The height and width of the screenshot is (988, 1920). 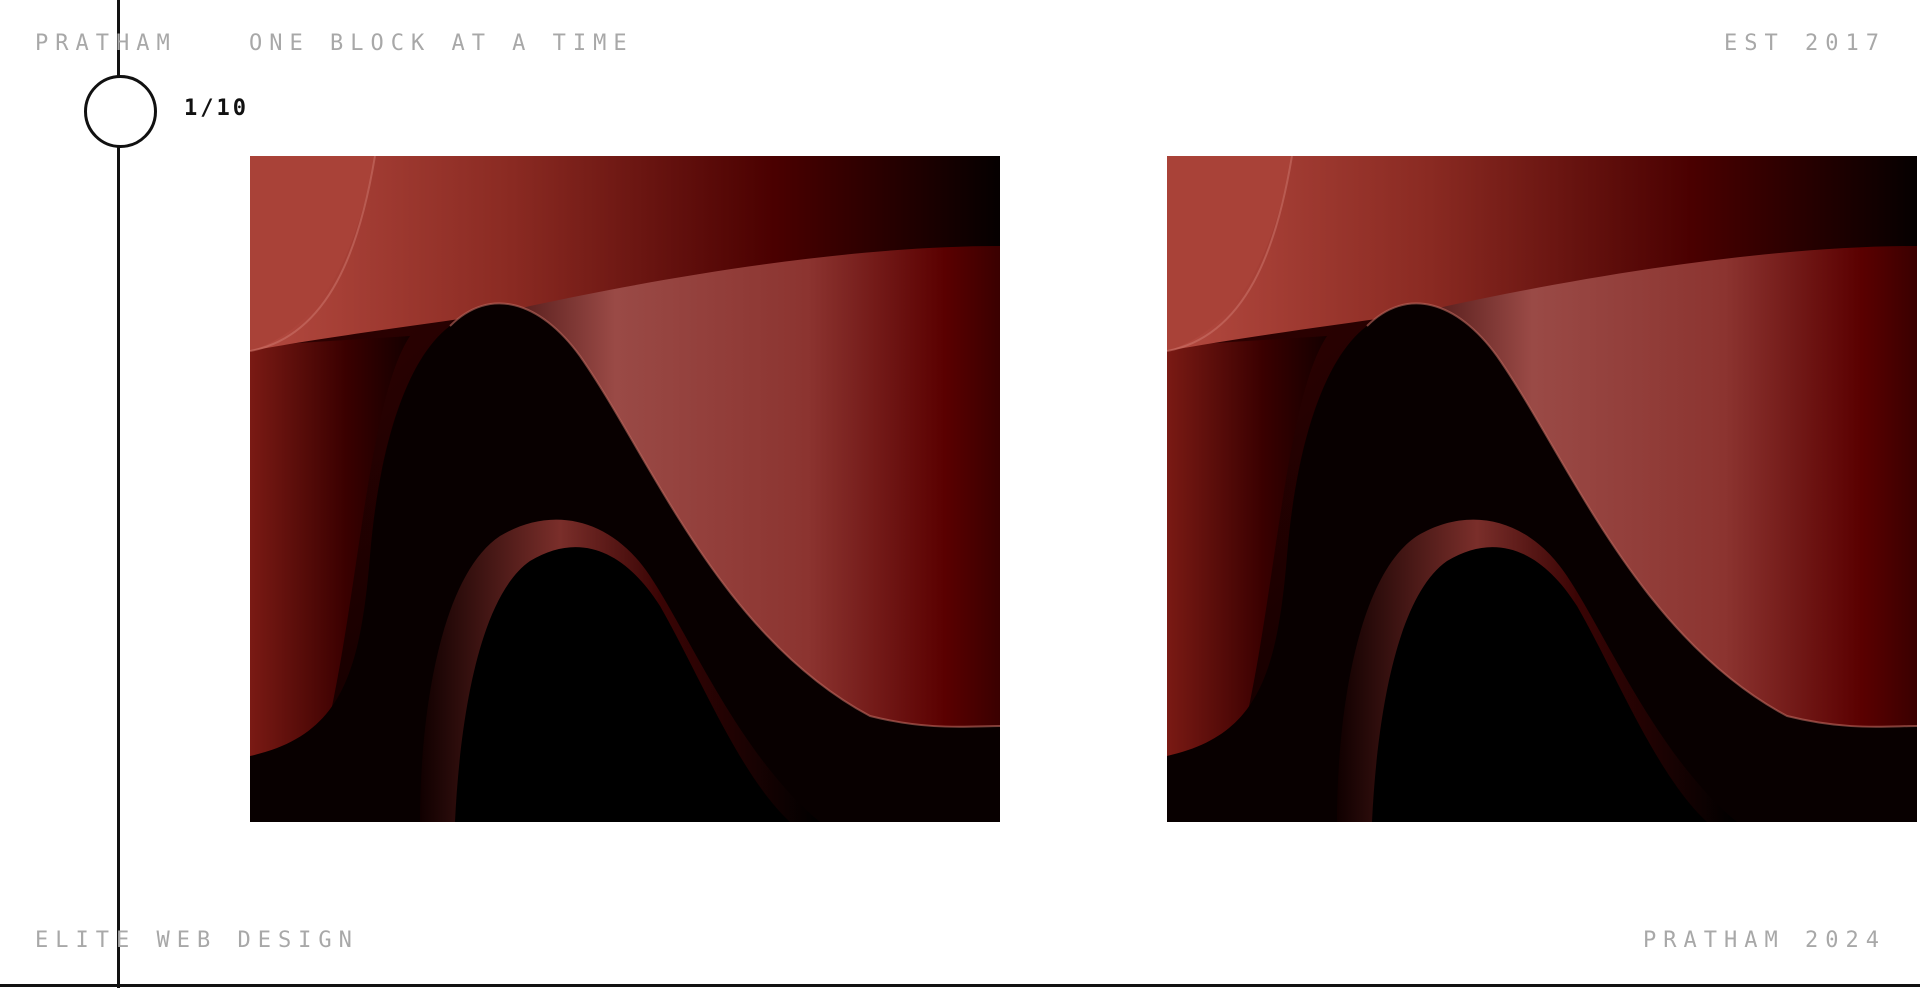 I want to click on timeline-marker-circle, so click(x=120, y=111).